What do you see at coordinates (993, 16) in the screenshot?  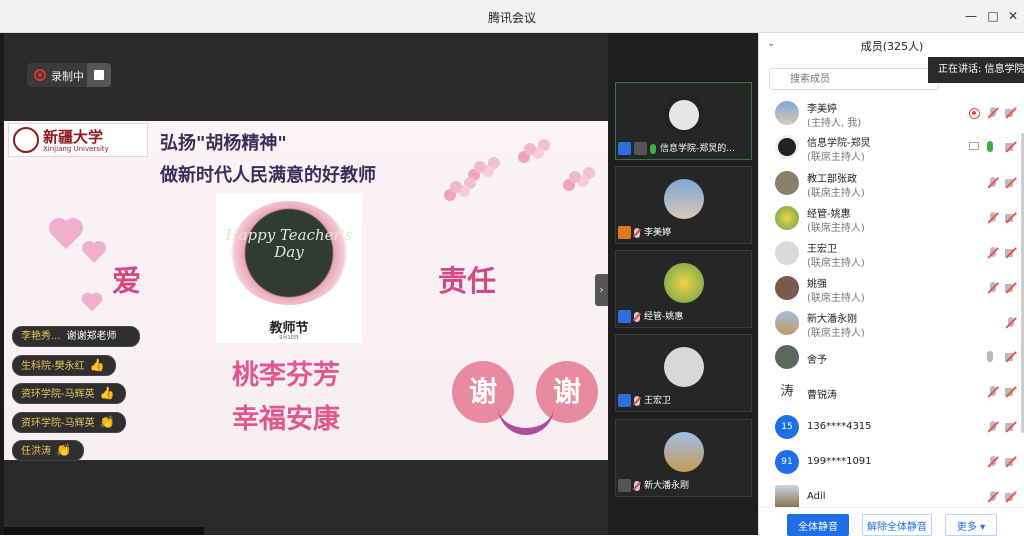 I see `maximize-icon: □` at bounding box center [993, 16].